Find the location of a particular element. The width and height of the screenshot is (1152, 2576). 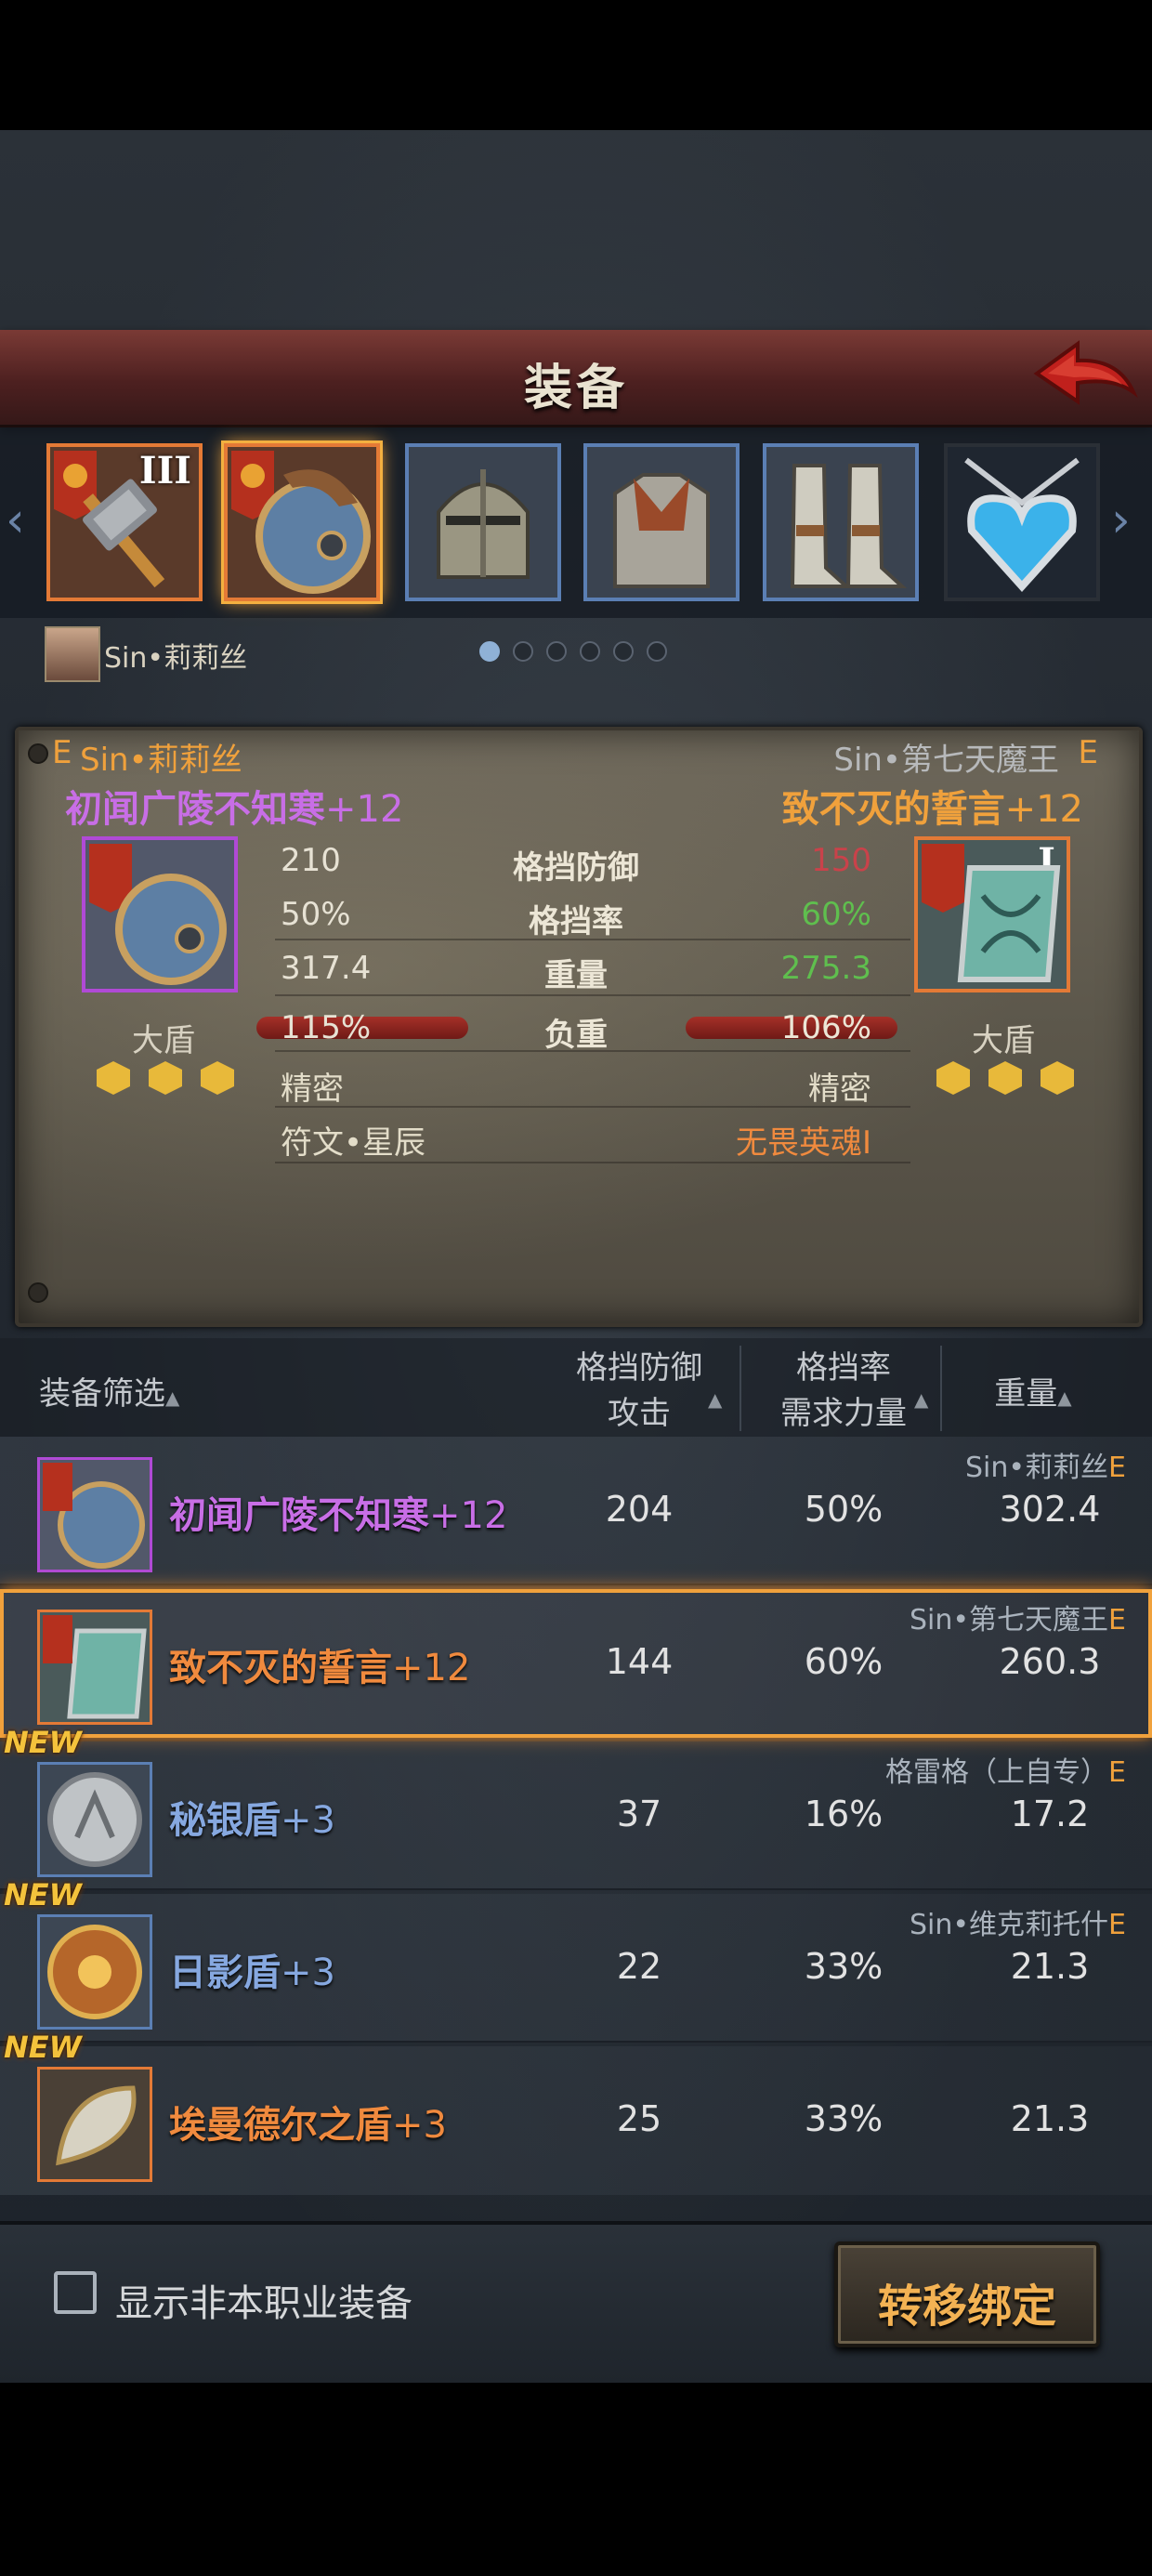

chainmail-armor-icon is located at coordinates (661, 530).